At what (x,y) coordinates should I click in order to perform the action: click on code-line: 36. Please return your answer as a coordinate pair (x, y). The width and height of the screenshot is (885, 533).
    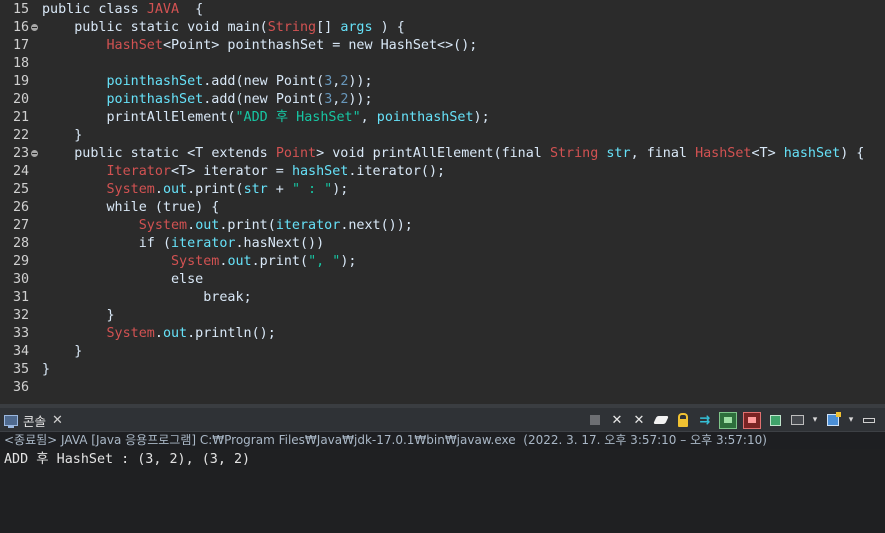
    Looking at the image, I should click on (21, 388).